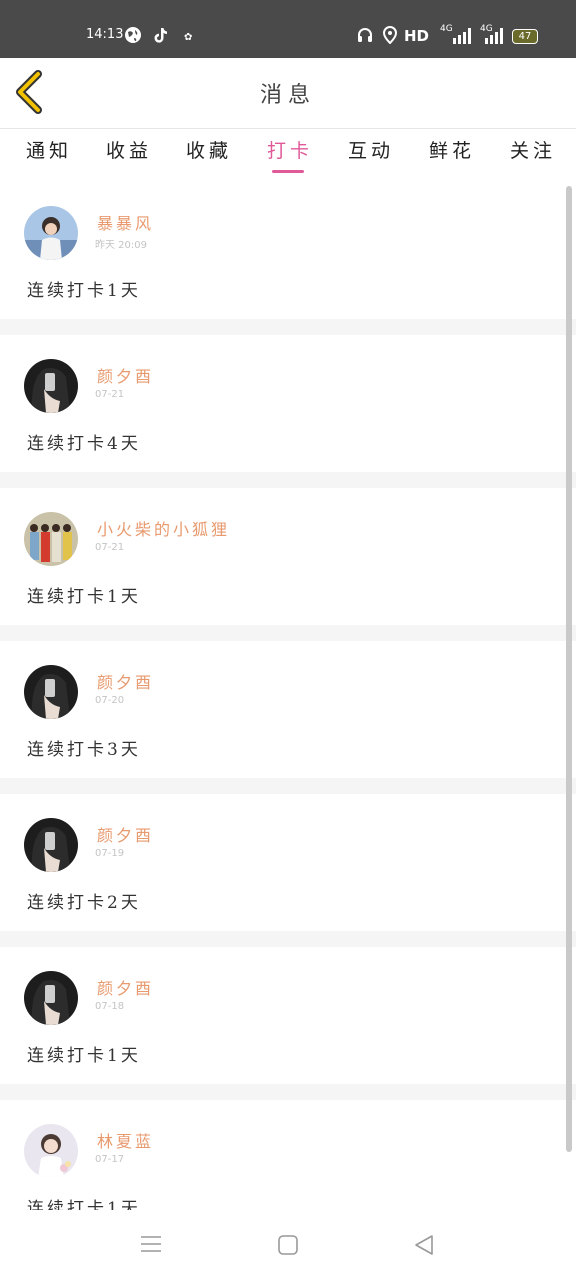 The height and width of the screenshot is (1280, 576). Describe the element at coordinates (133, 37) in the screenshot. I see `globe-icon` at that location.